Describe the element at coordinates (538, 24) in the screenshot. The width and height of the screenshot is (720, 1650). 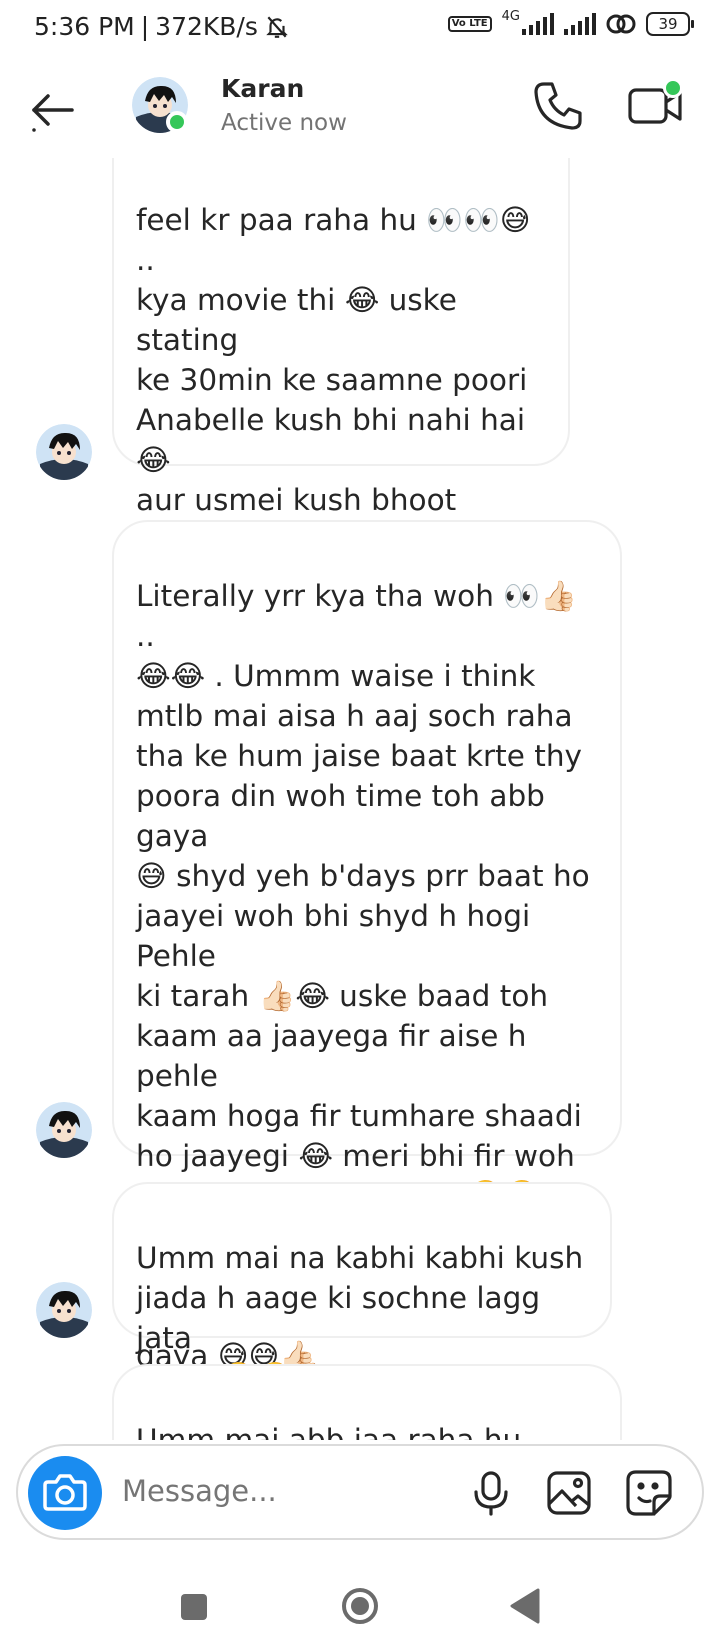
I see `signal-icon` at that location.